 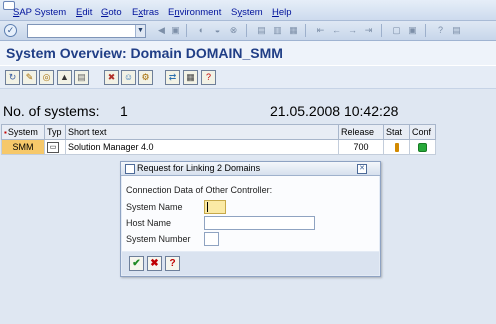 What do you see at coordinates (440, 30) in the screenshot?
I see `help-circle-icon: ?` at bounding box center [440, 30].